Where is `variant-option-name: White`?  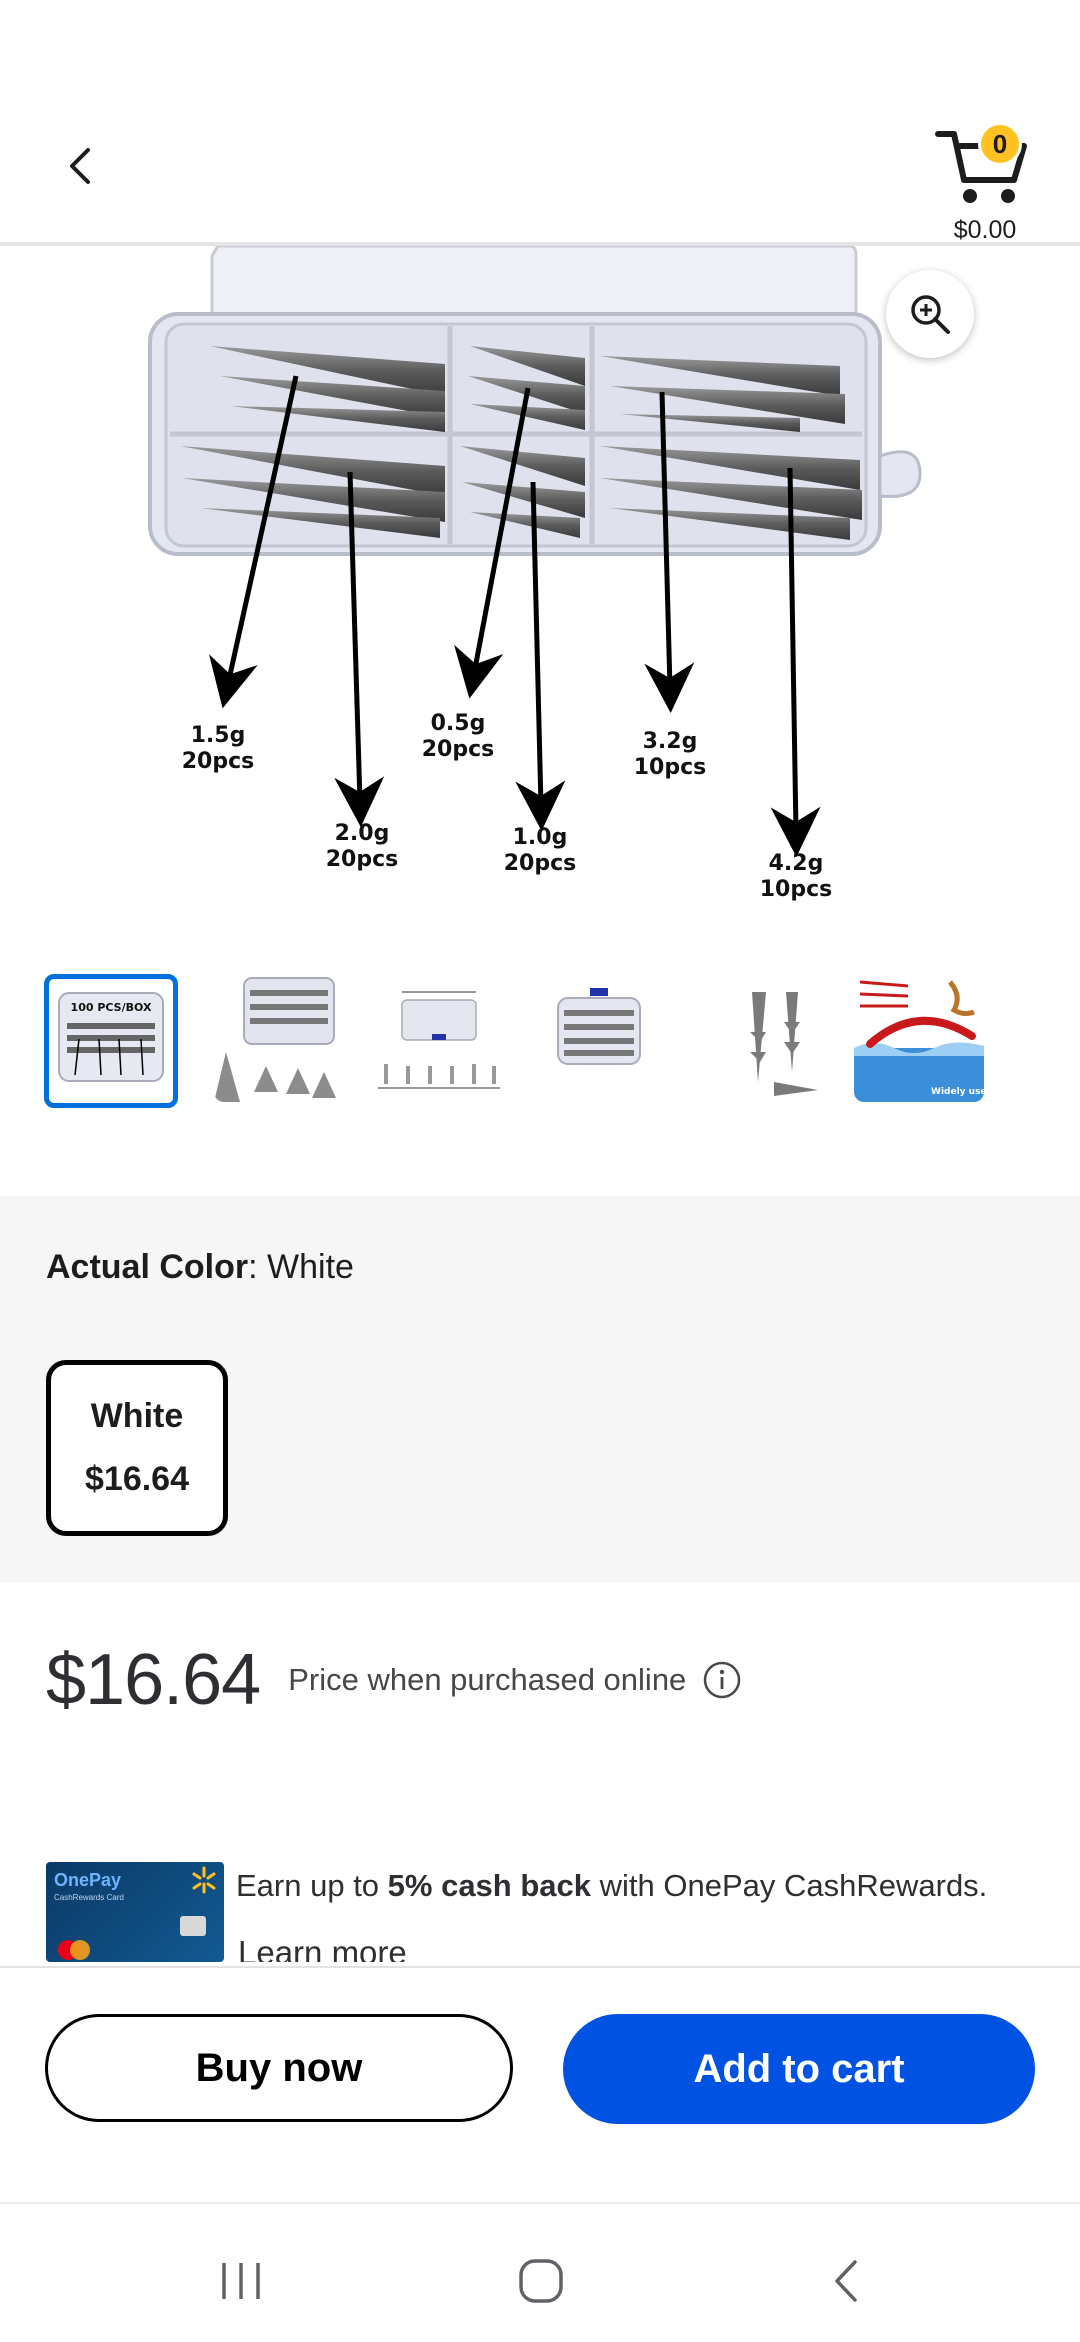 variant-option-name: White is located at coordinates (137, 1416).